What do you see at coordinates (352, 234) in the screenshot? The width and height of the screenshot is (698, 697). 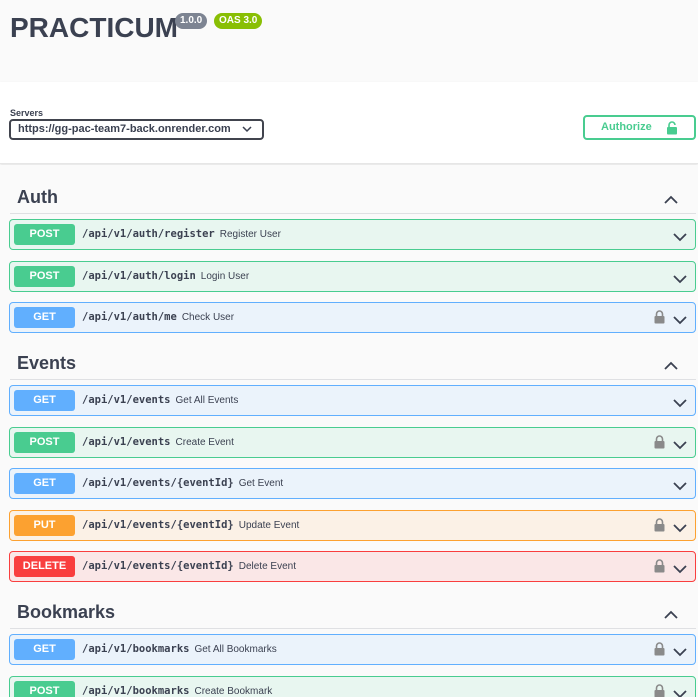 I see `operation-post: POST/api/v1/auth/register Register User` at bounding box center [352, 234].